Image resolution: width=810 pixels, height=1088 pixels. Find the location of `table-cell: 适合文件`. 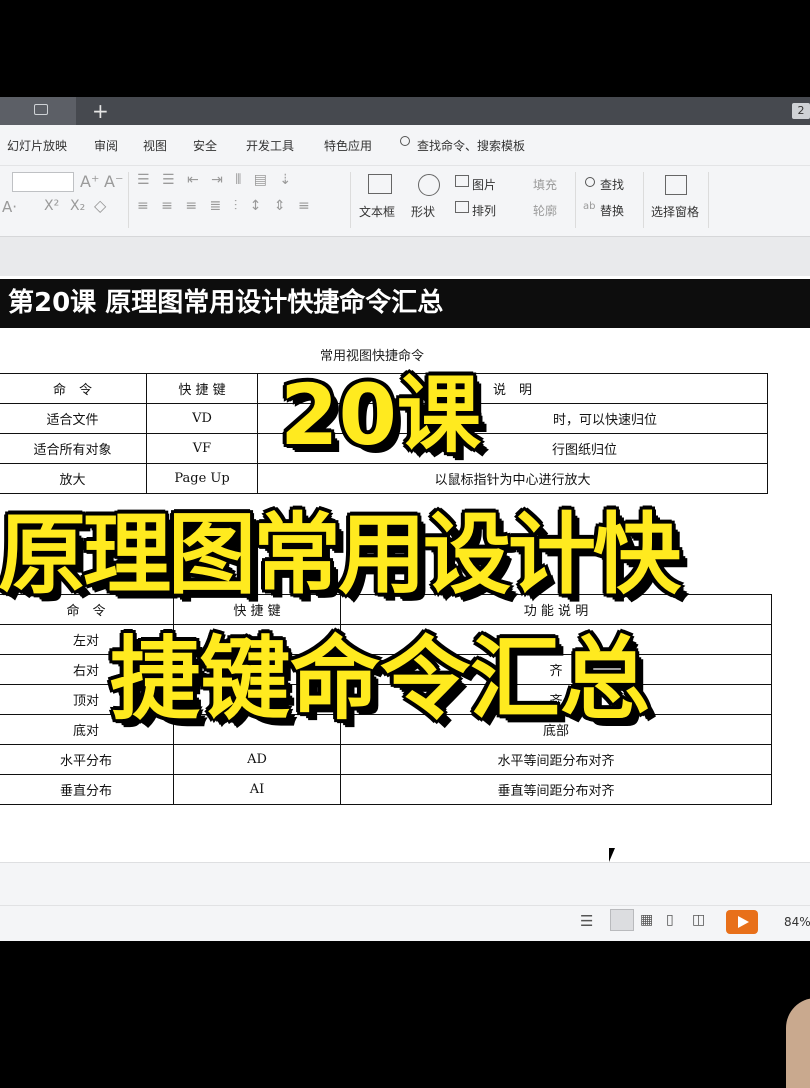

table-cell: 适合文件 is located at coordinates (73, 418).